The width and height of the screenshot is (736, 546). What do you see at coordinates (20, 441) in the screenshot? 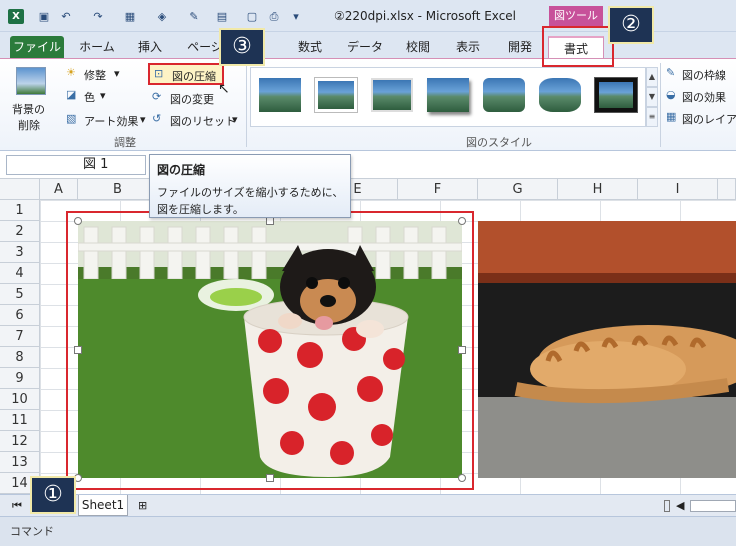
I see `row-header: 12` at bounding box center [20, 441].